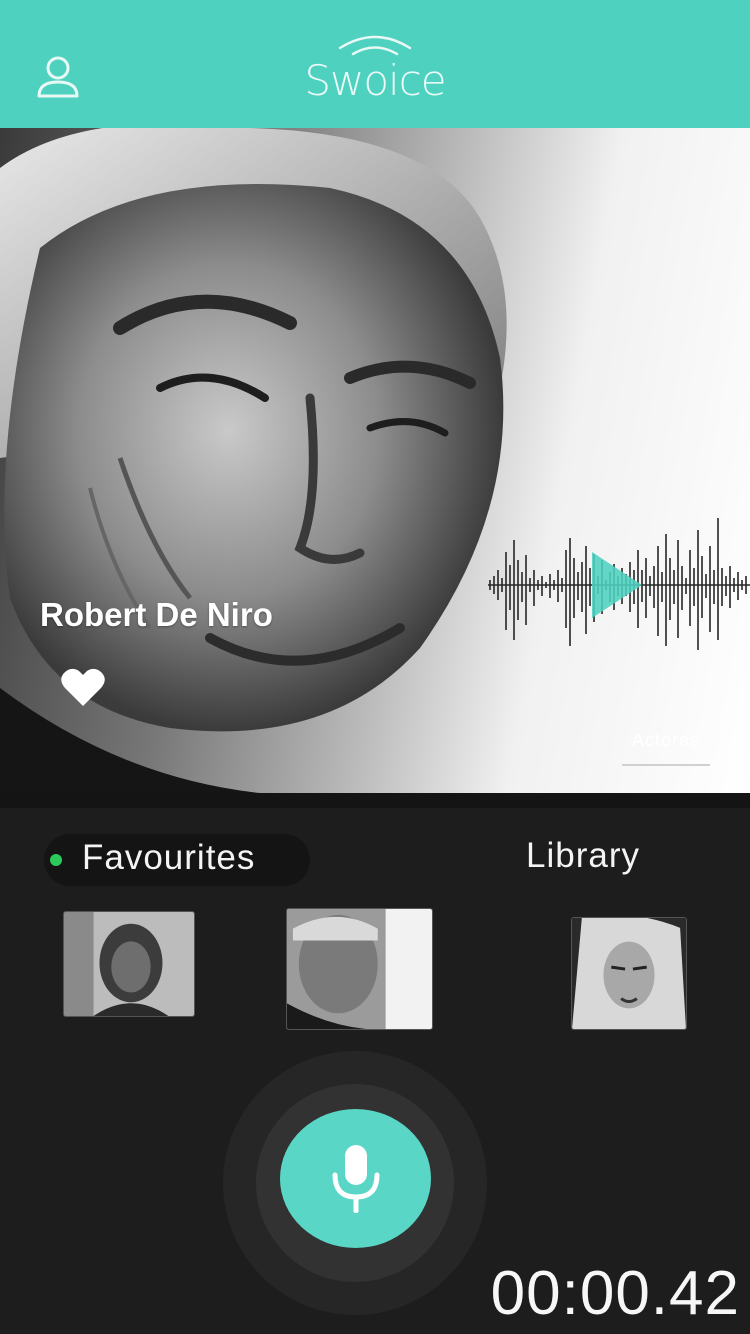  I want to click on tab-favourites-label: Favourites, so click(169, 857).